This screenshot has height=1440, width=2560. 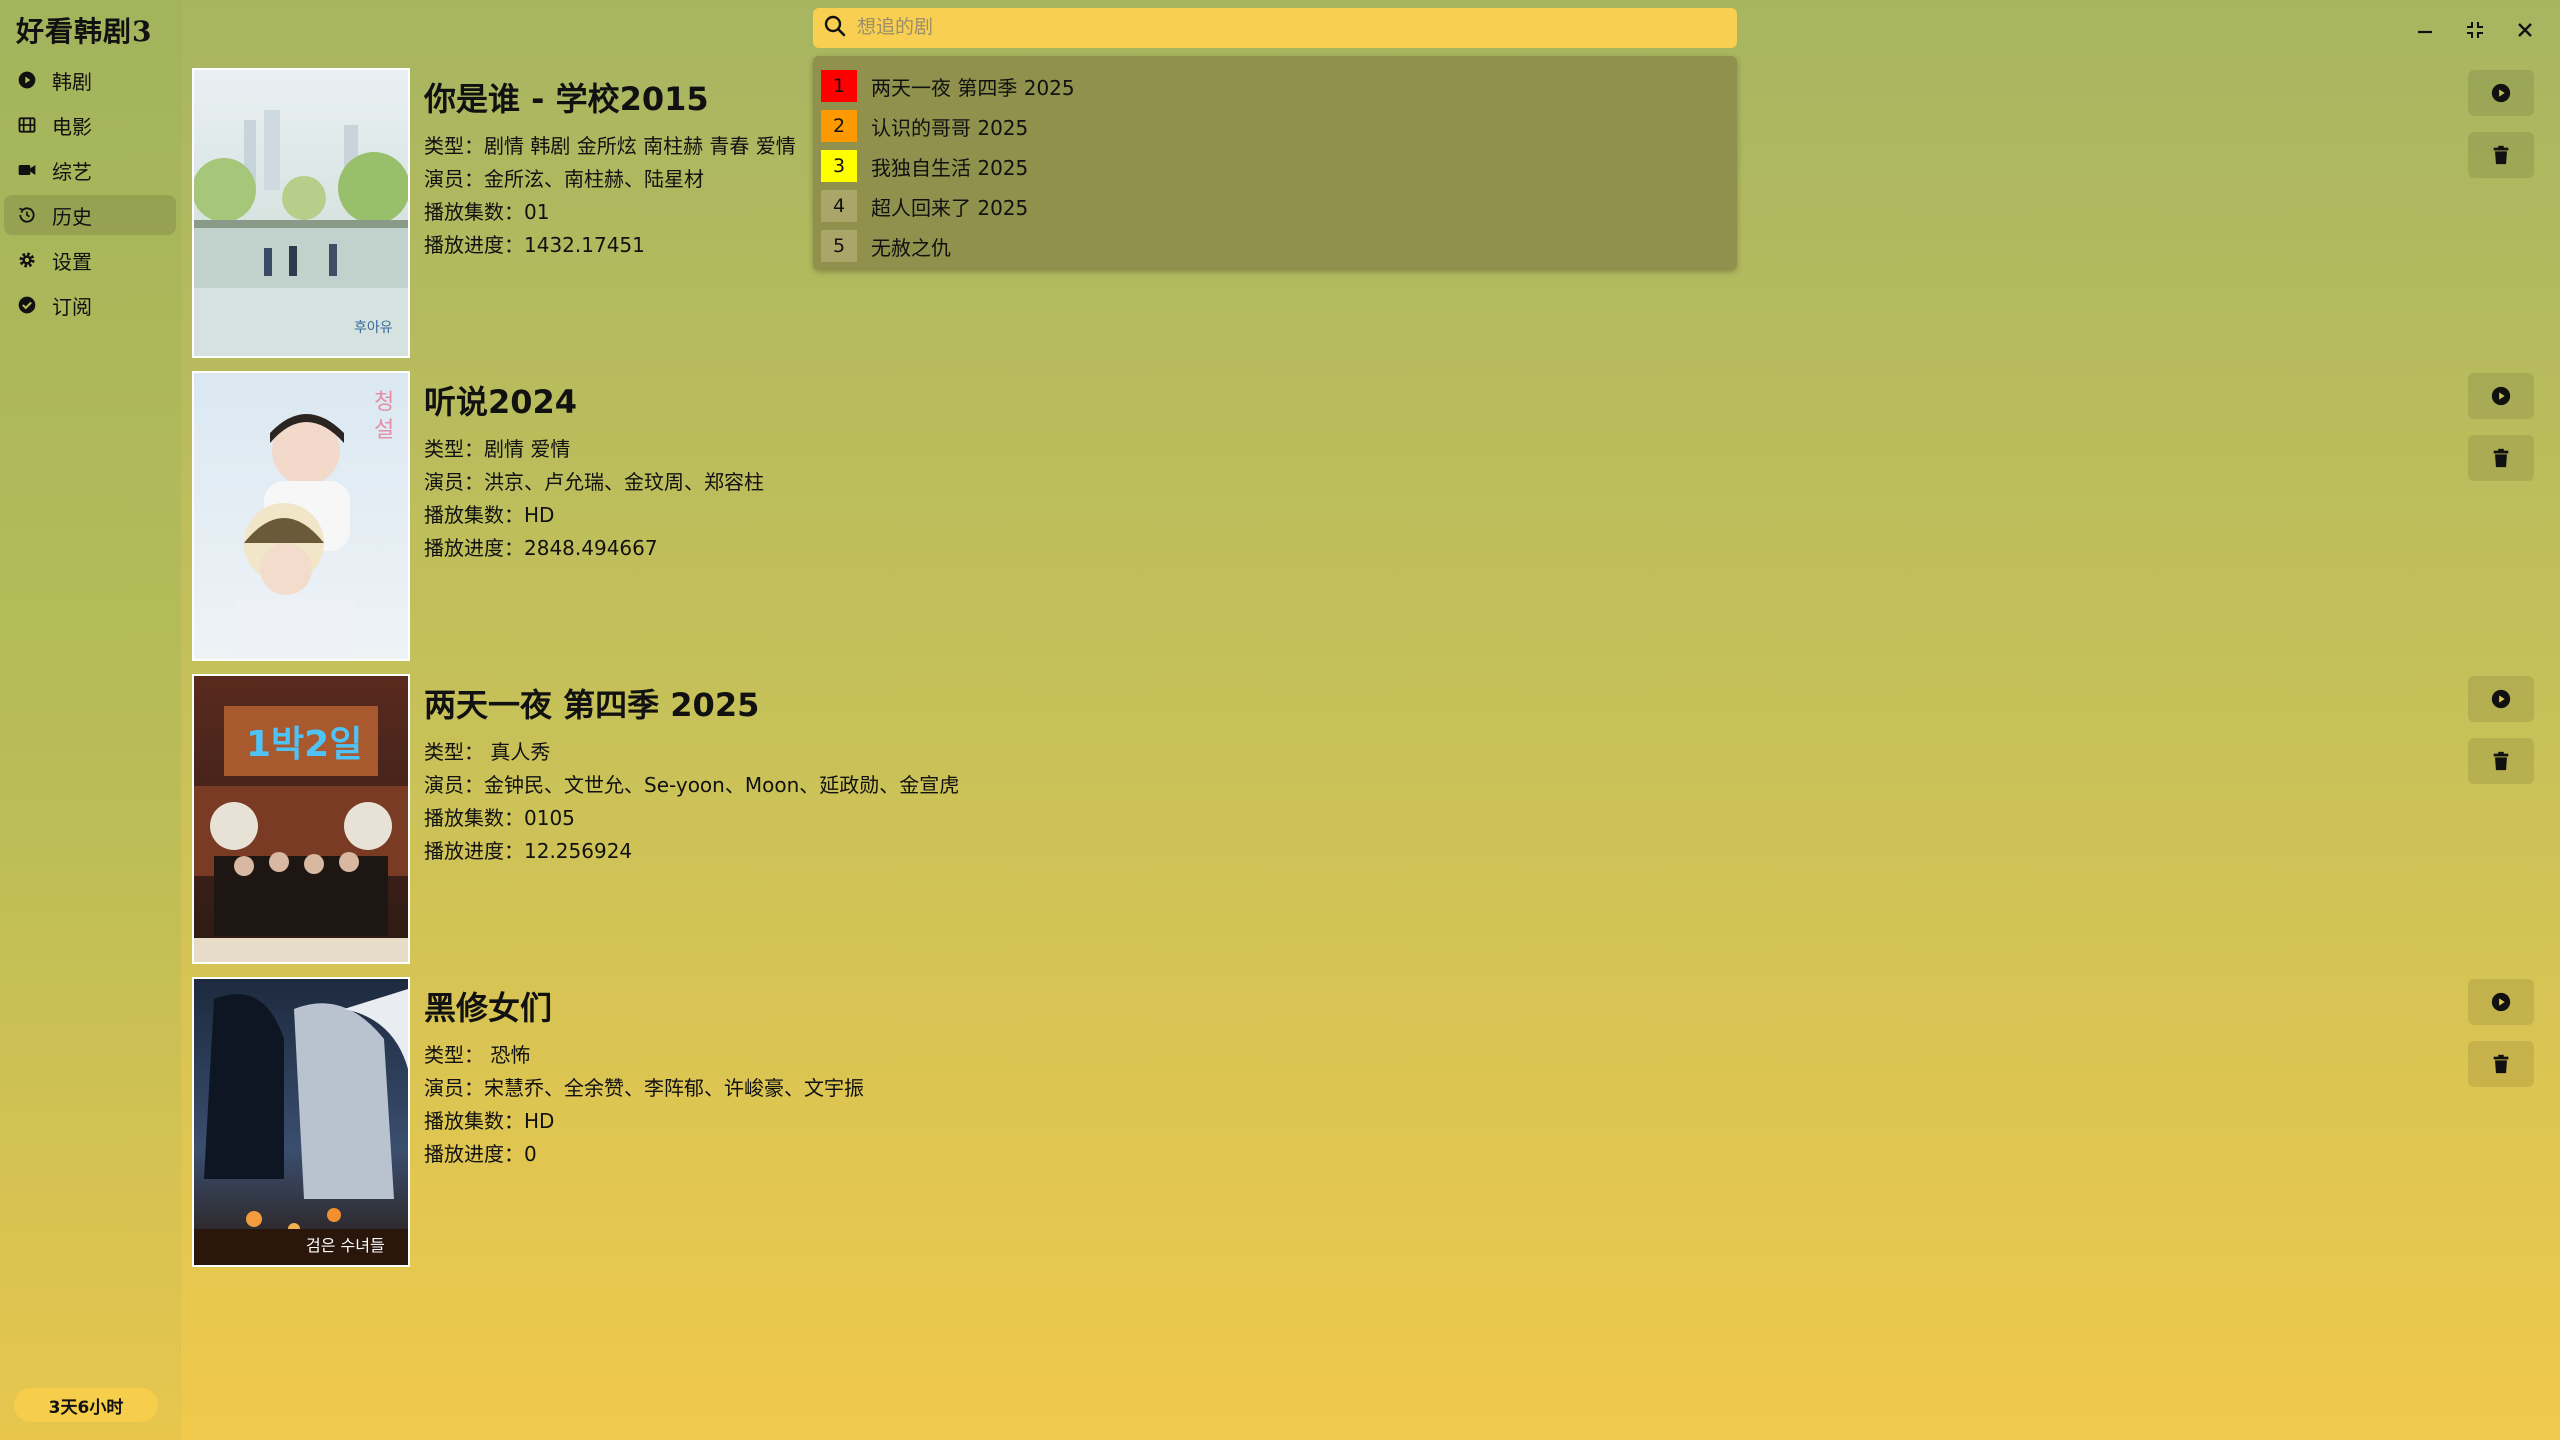 I want to click on drama-genre: 类型：剧情 爱情, so click(x=497, y=449).